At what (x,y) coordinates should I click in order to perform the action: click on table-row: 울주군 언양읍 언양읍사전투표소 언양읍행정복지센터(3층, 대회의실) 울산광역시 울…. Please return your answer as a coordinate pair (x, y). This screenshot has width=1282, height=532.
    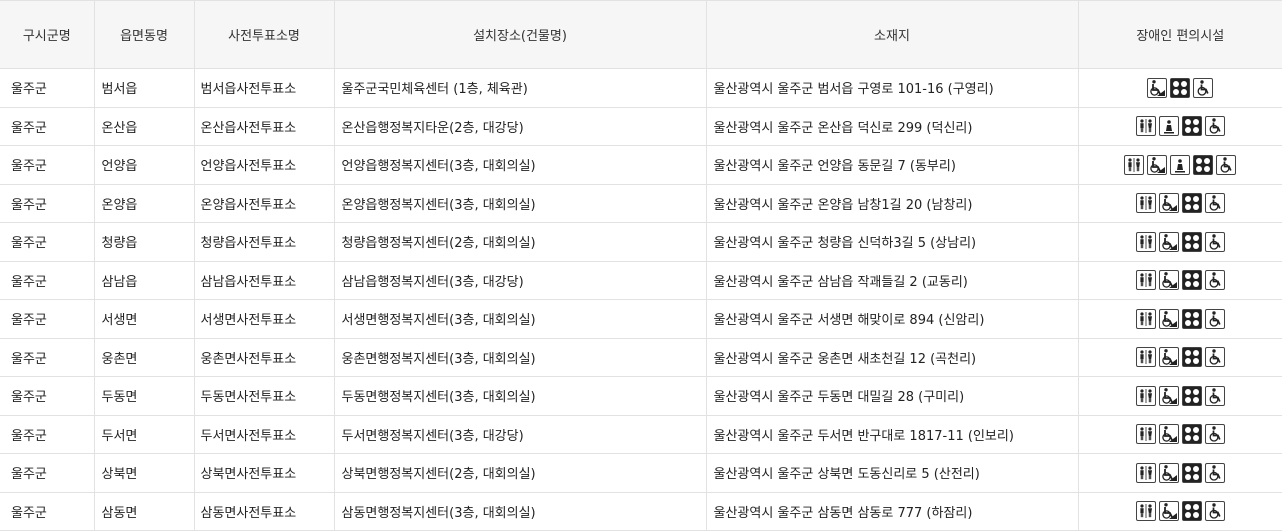
    Looking at the image, I should click on (641, 165).